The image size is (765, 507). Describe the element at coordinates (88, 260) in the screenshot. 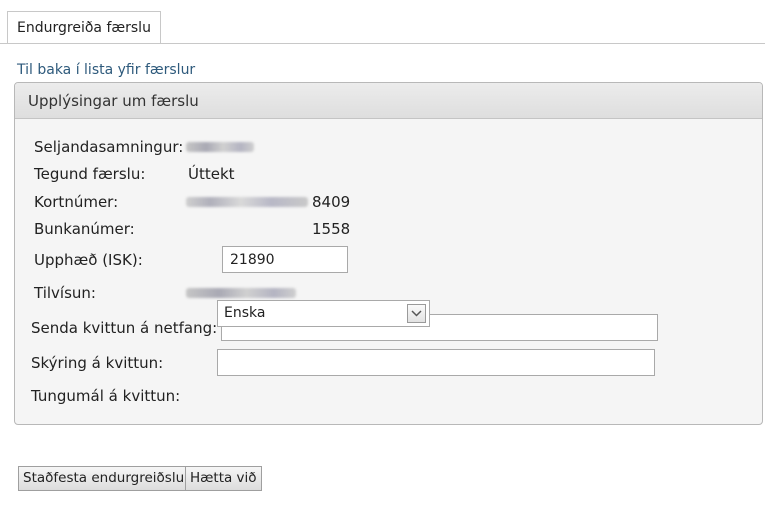

I see `amount-label: Upphæð (ISK):` at that location.